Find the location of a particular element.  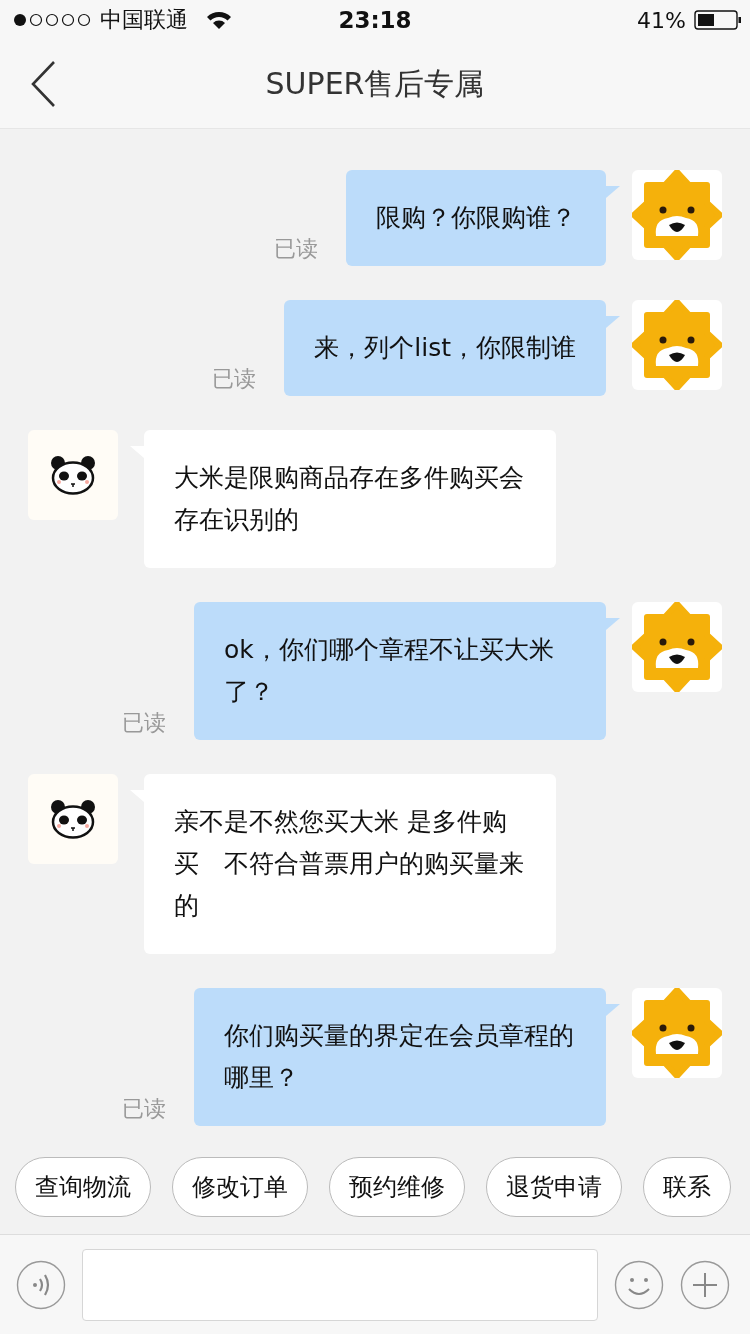

signal-icon is located at coordinates (52, 20).